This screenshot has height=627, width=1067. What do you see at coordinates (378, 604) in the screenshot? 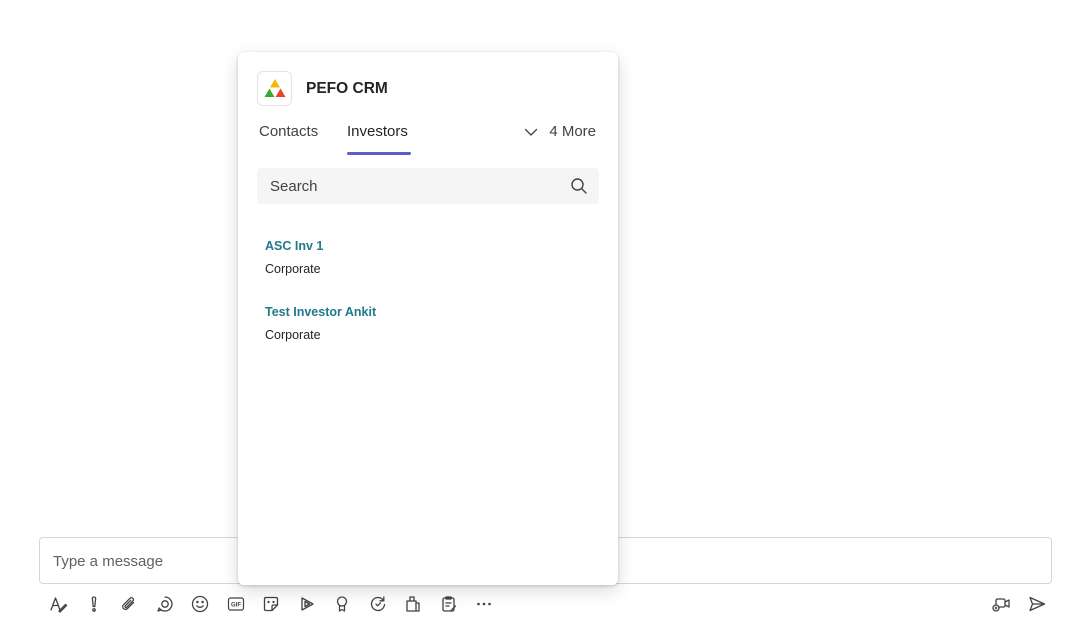
I see `updates-icon` at bounding box center [378, 604].